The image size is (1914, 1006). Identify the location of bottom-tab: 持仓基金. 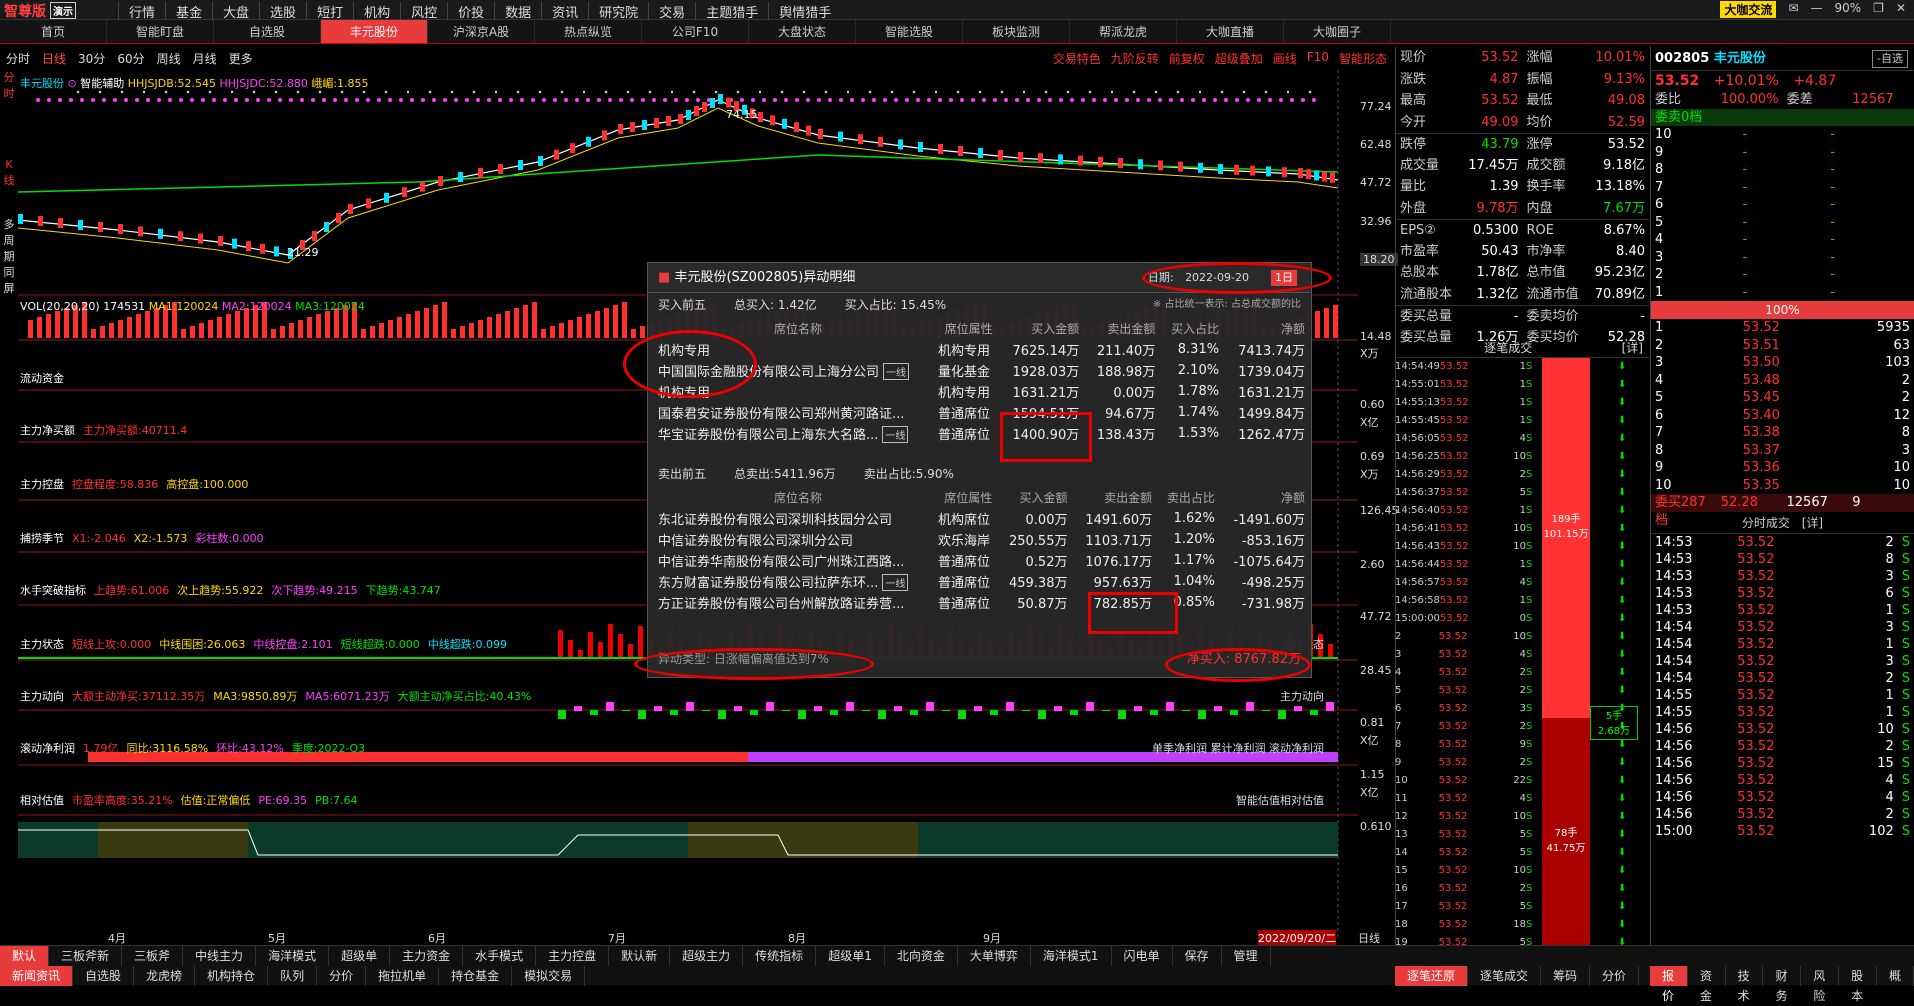
(476, 976).